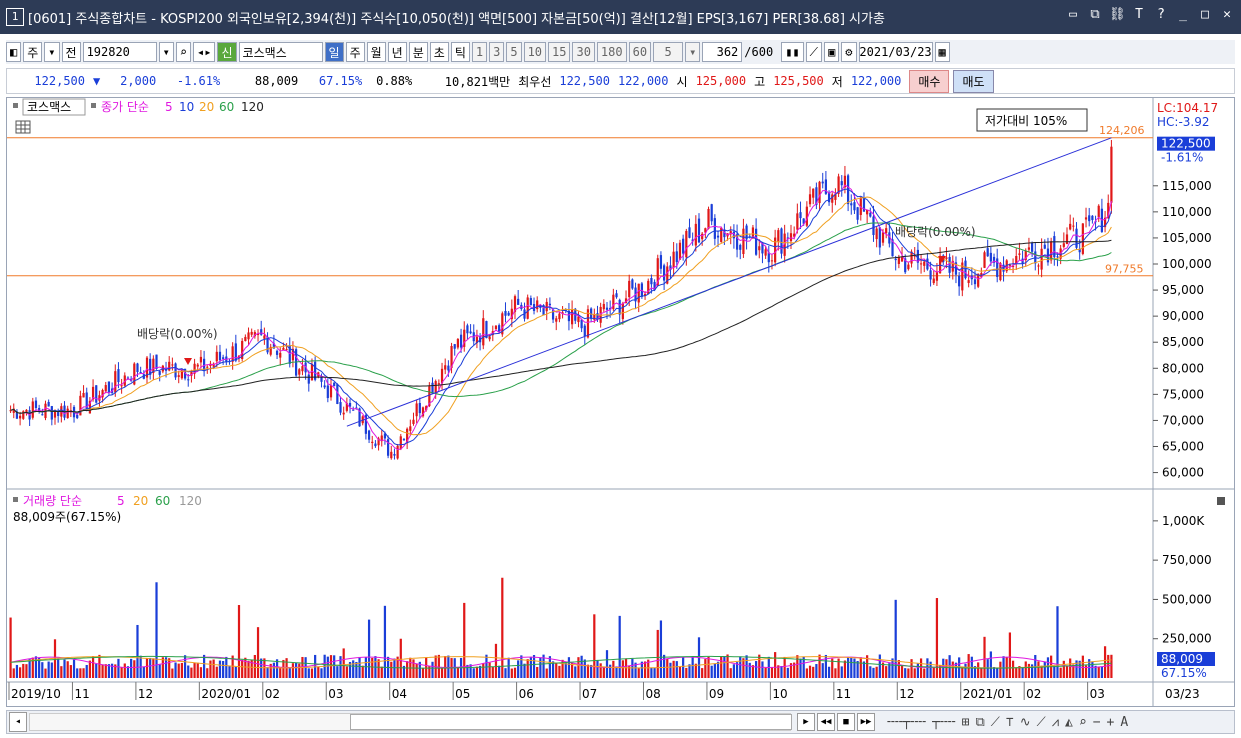 This screenshot has height=738, width=1241. Describe the element at coordinates (1083, 722) in the screenshot. I see `zoom-icon: ⌕` at that location.